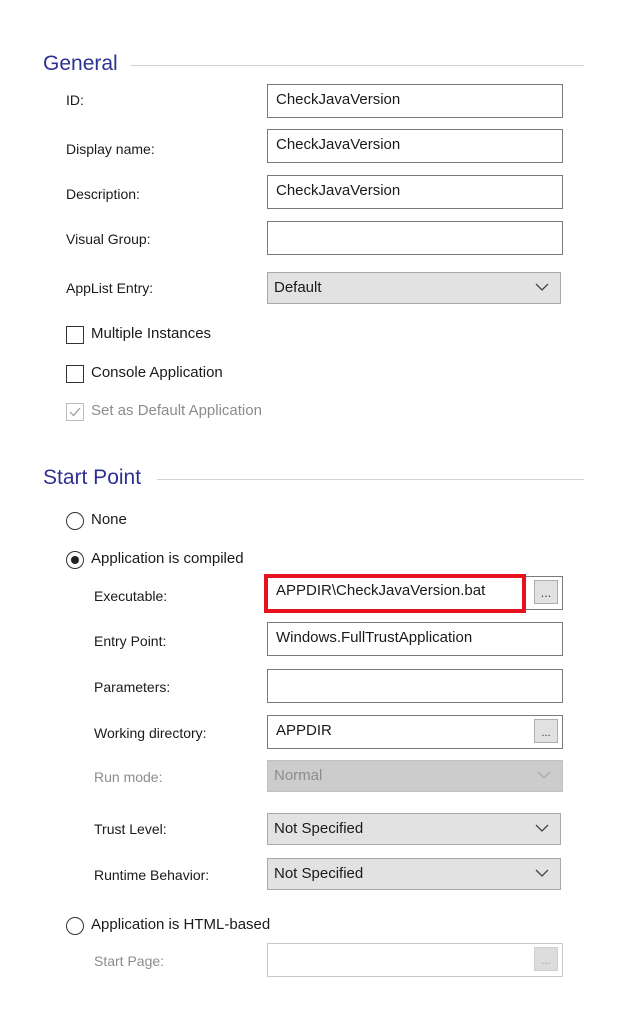  What do you see at coordinates (109, 519) in the screenshot?
I see `radio-none-label: None` at bounding box center [109, 519].